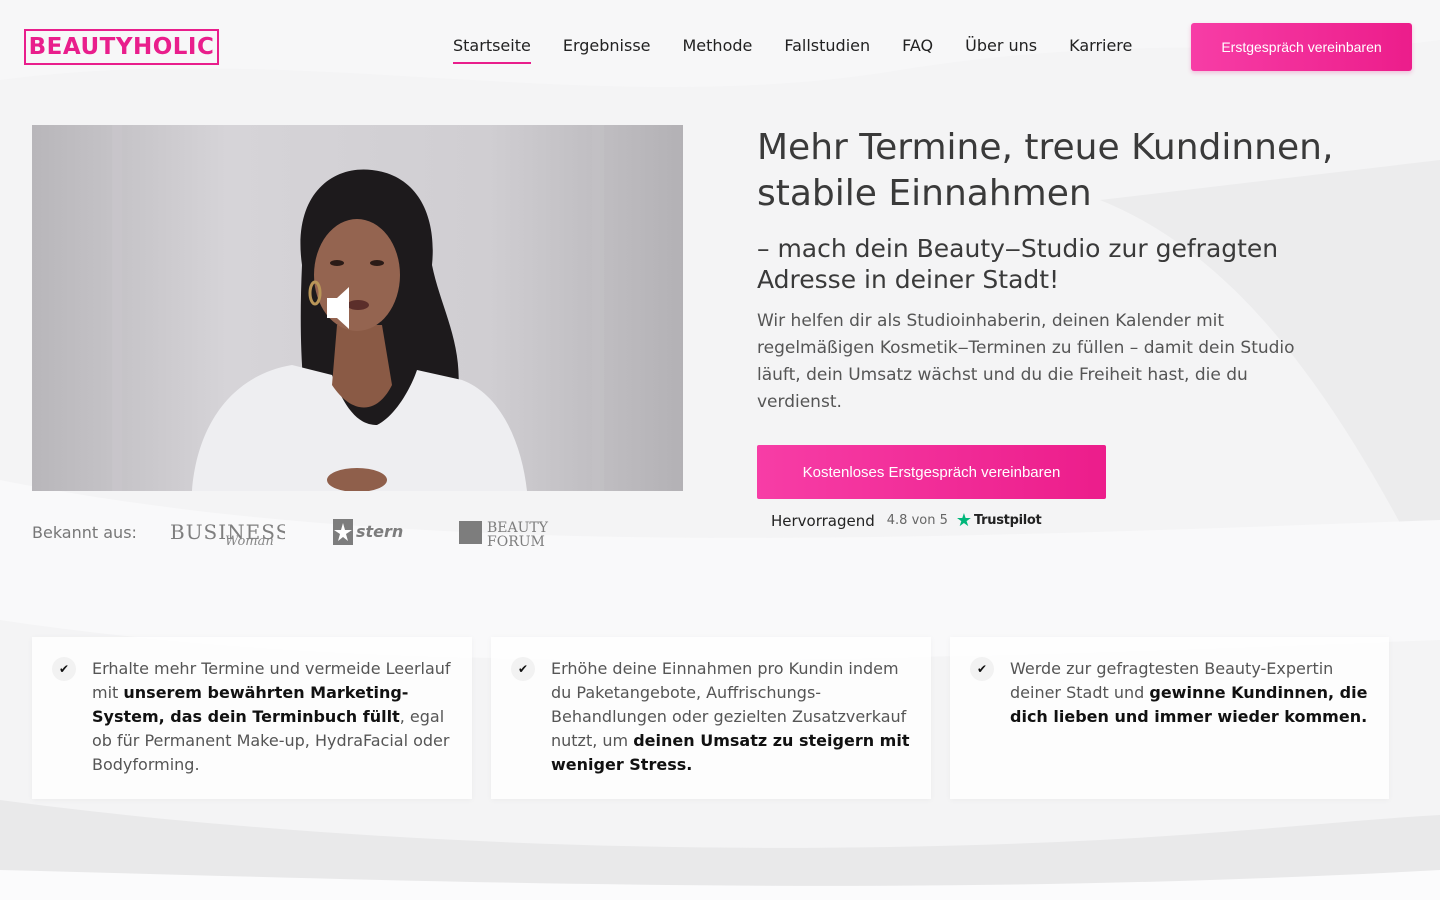  Describe the element at coordinates (249, 540) in the screenshot. I see `svg-text: Woman` at that location.